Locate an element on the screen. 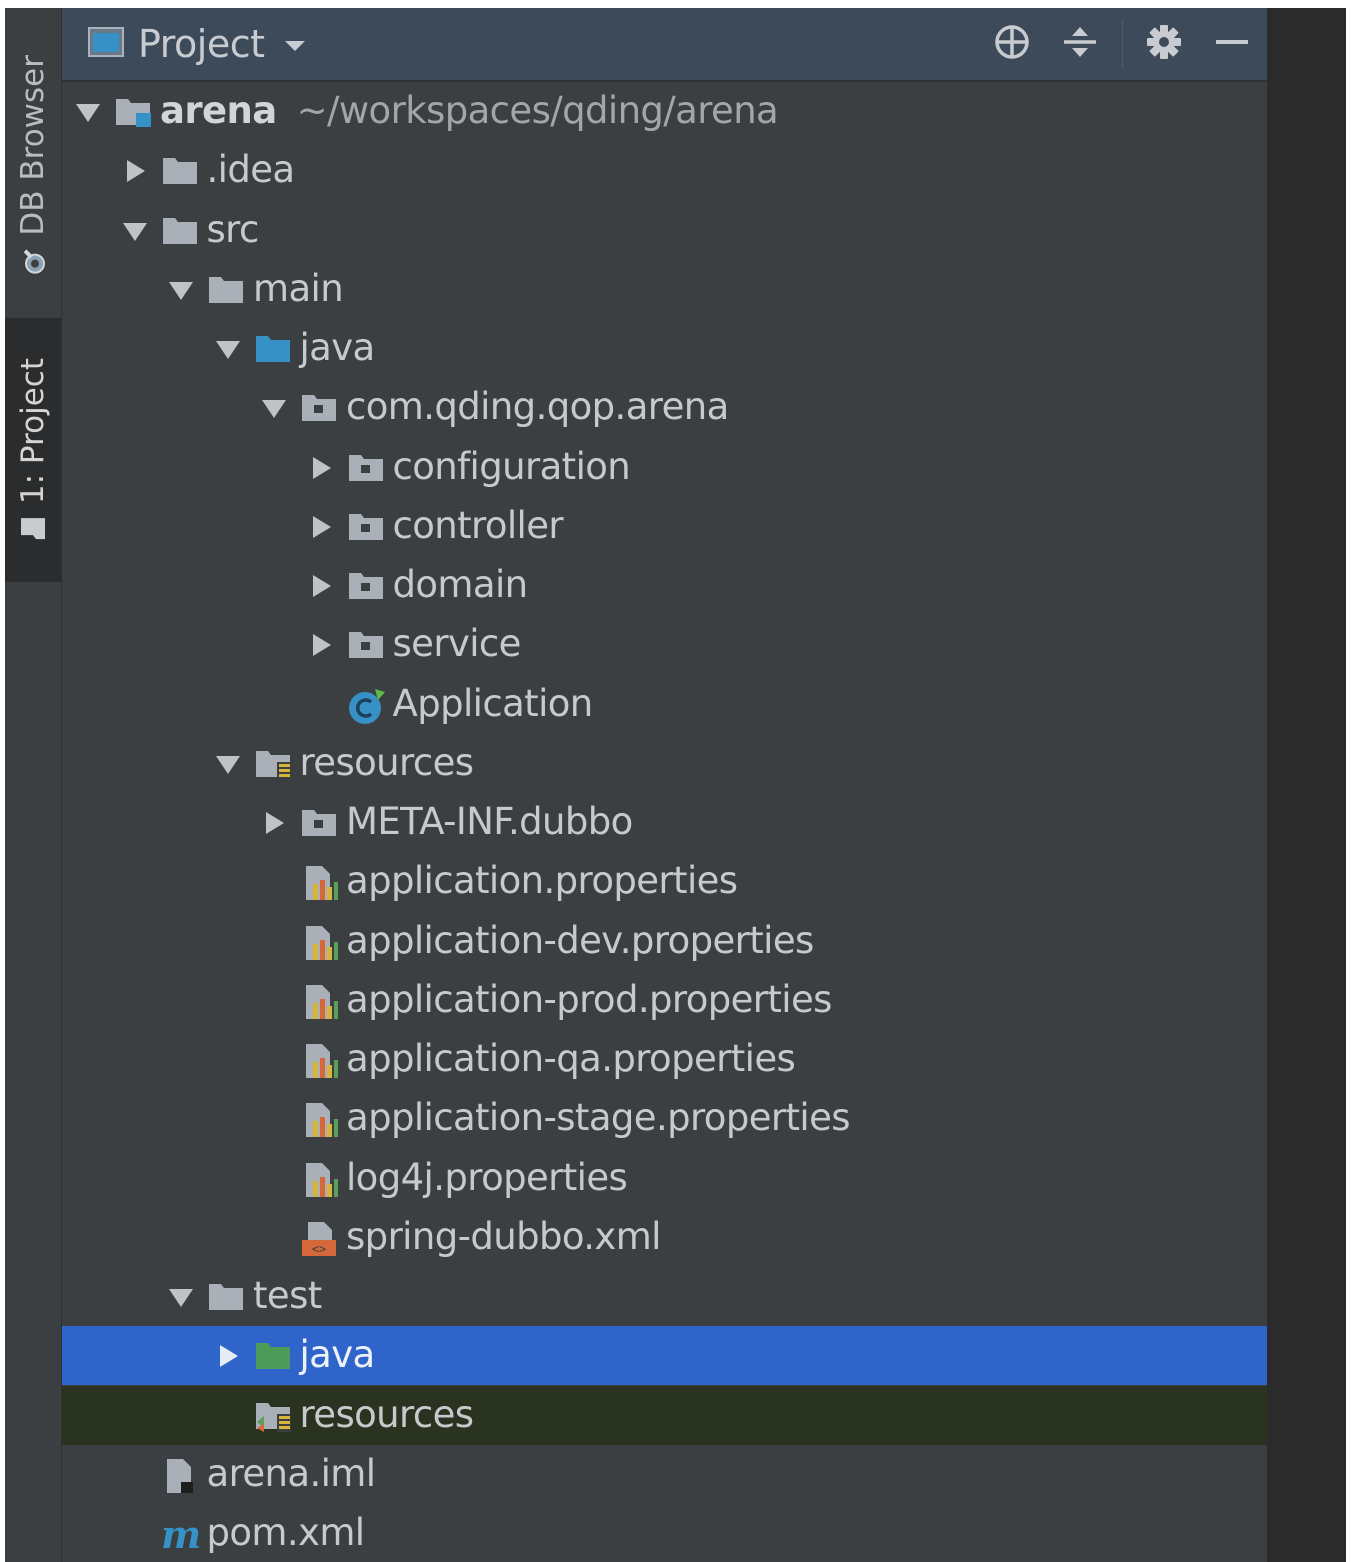  tree-row: application-qa.properties is located at coordinates (664, 1059).